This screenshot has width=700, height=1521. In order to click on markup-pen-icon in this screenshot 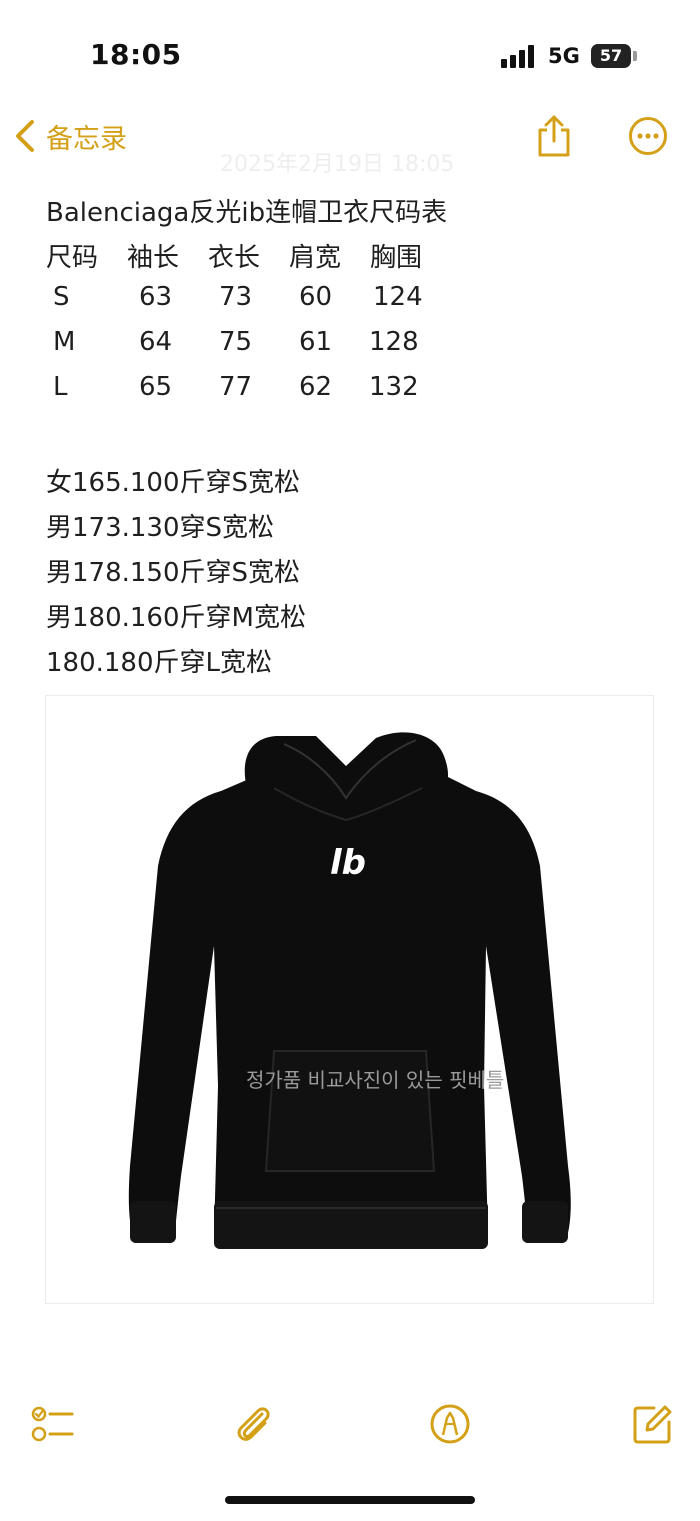, I will do `click(450, 1424)`.